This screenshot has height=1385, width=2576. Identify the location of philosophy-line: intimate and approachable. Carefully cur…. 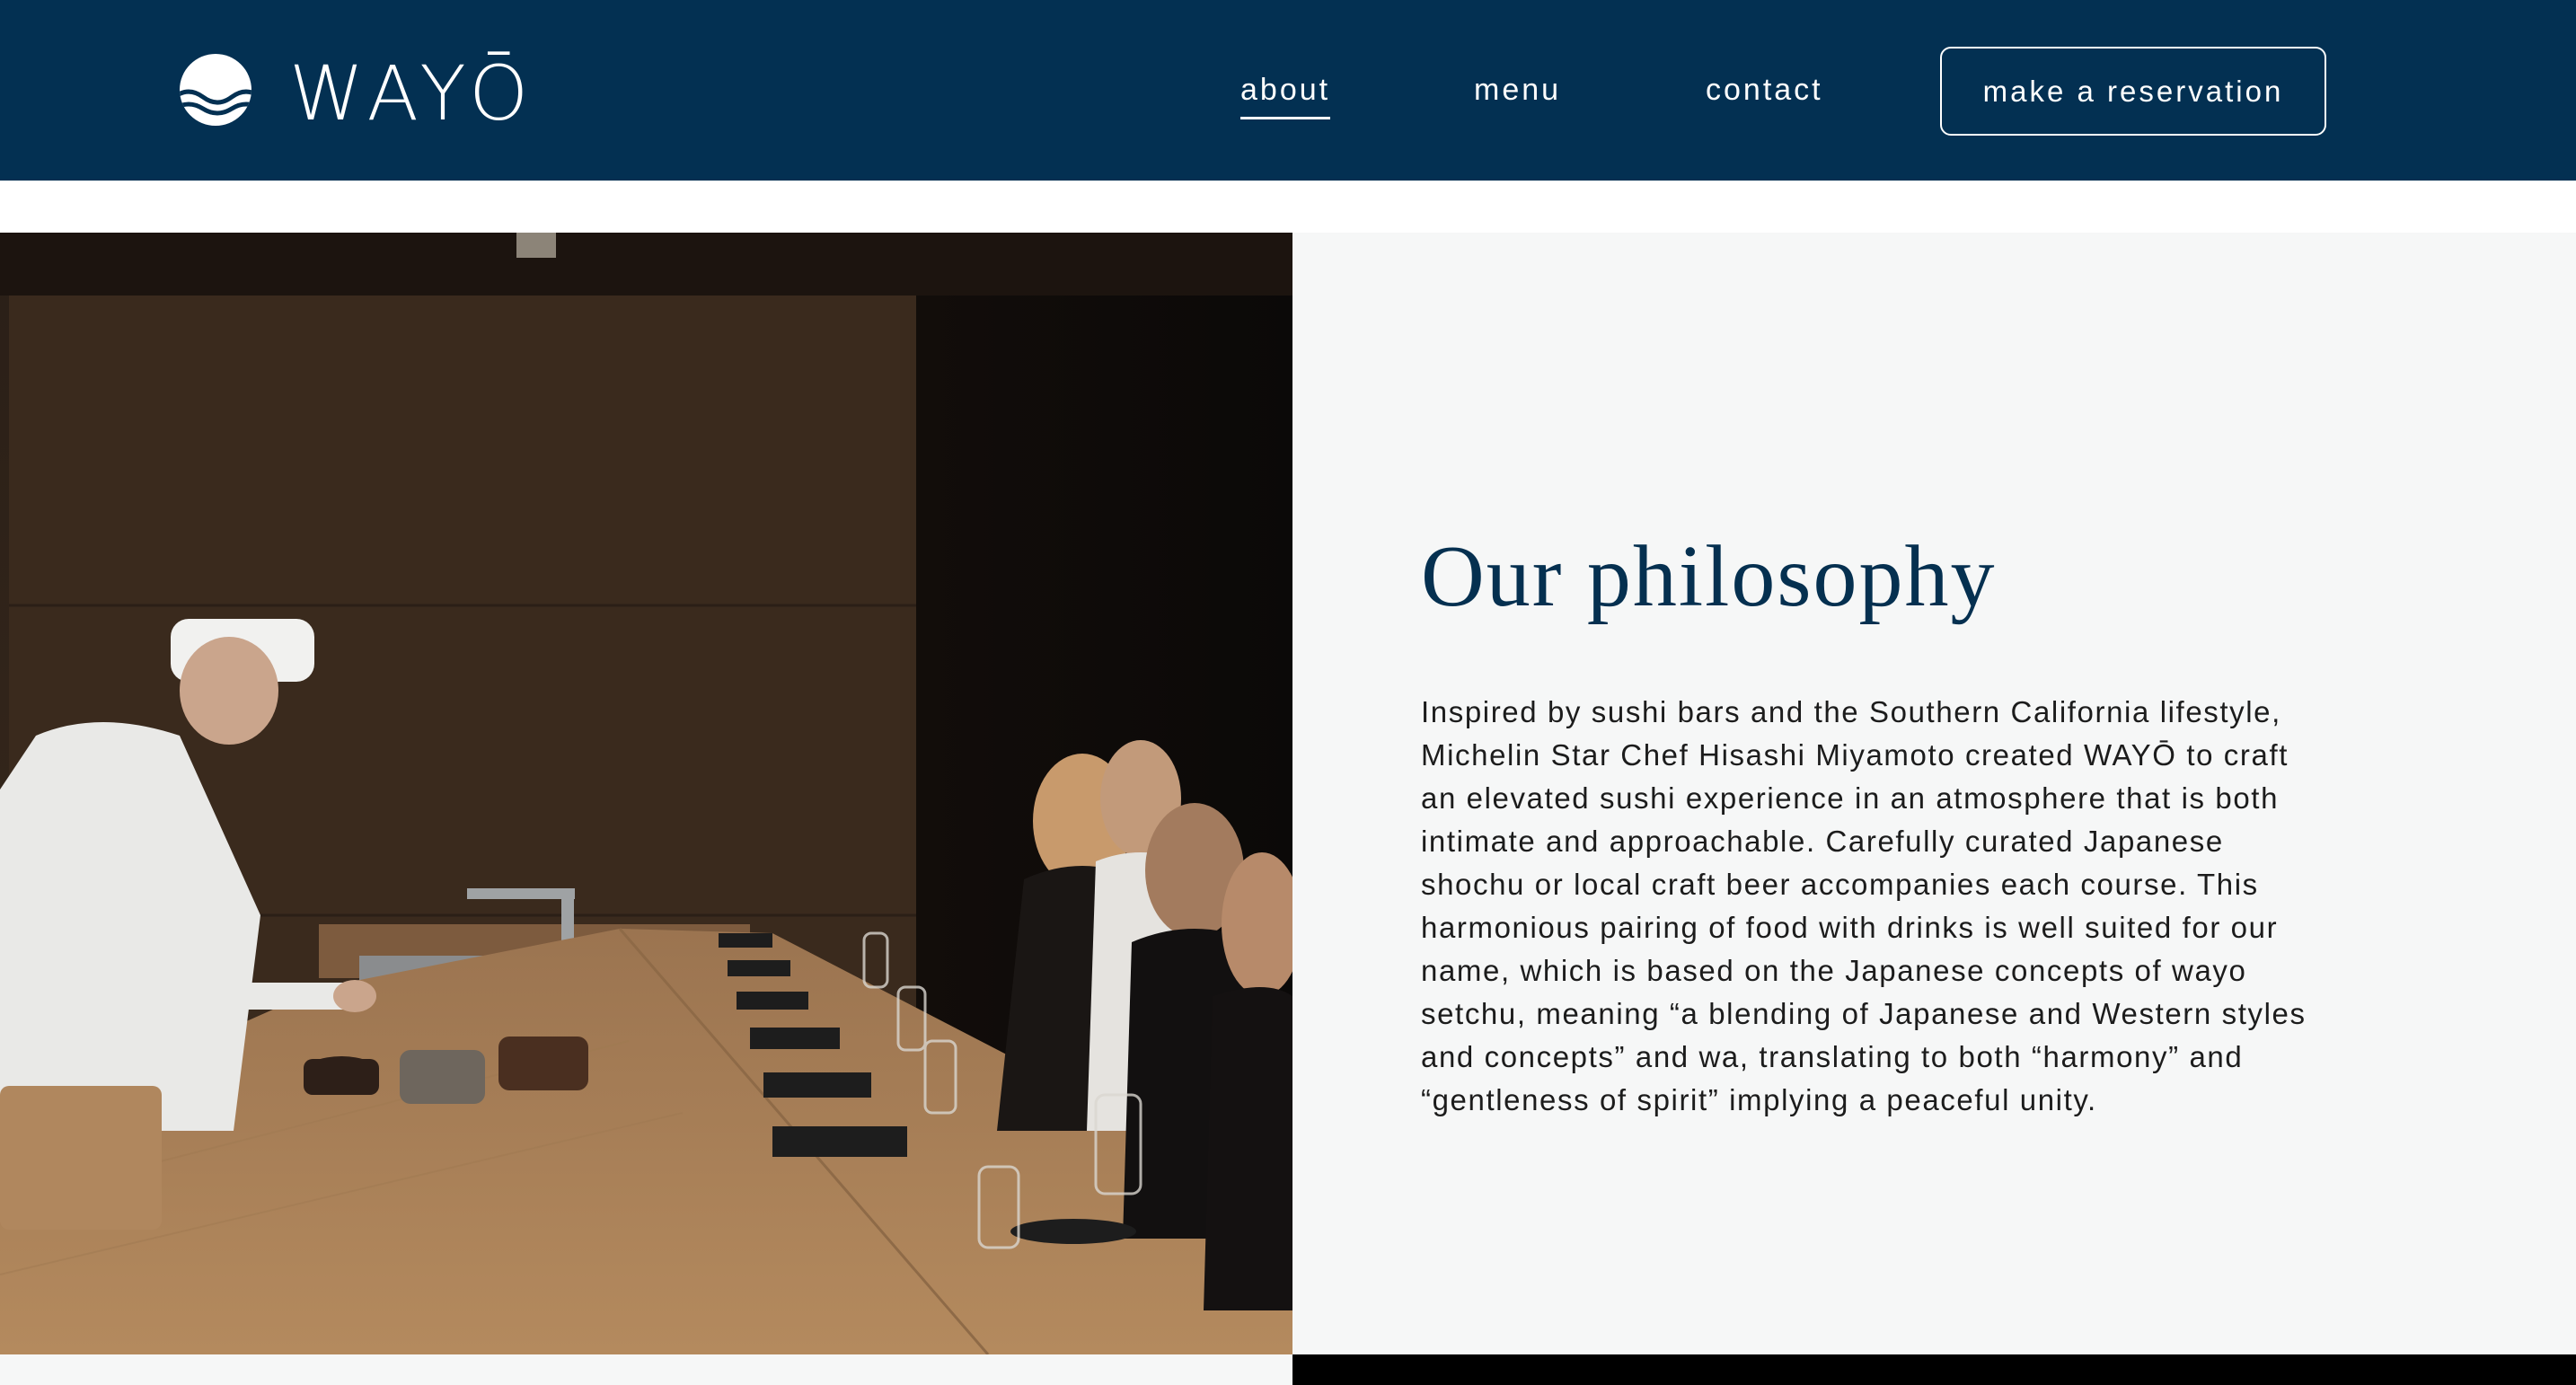
(1822, 841).